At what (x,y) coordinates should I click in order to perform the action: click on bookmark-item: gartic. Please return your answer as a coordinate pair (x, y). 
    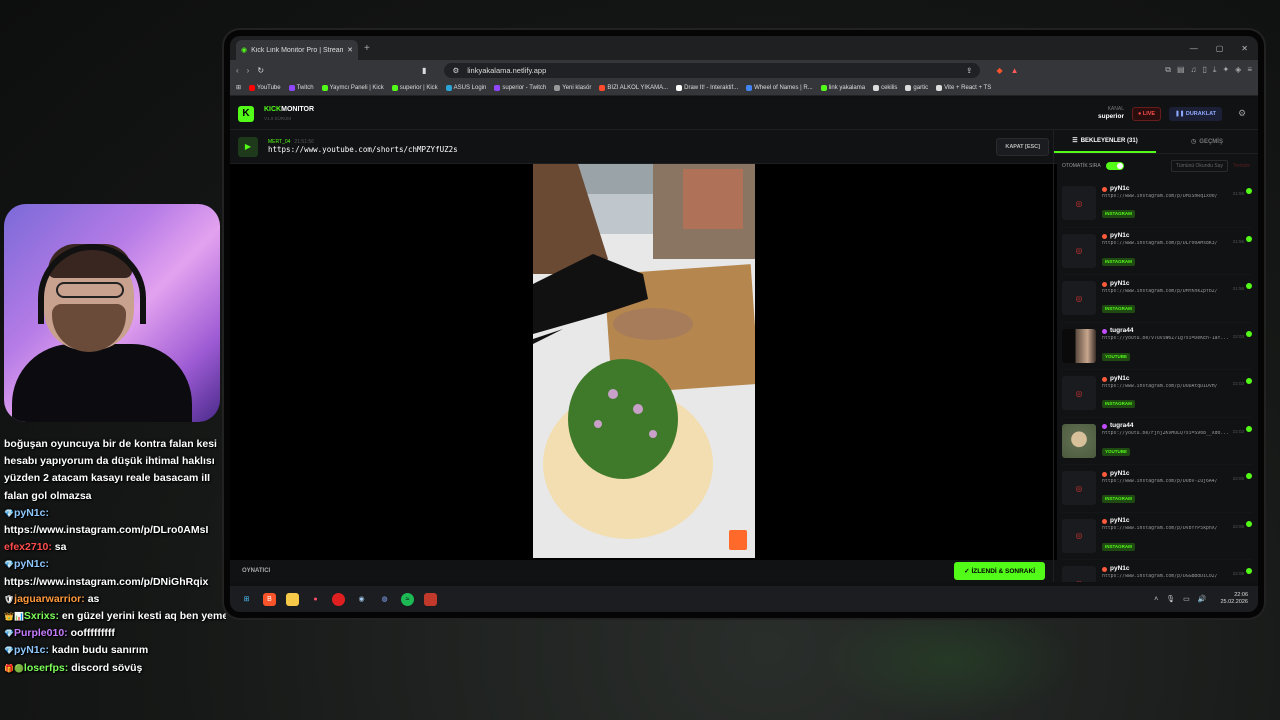
    Looking at the image, I should click on (916, 87).